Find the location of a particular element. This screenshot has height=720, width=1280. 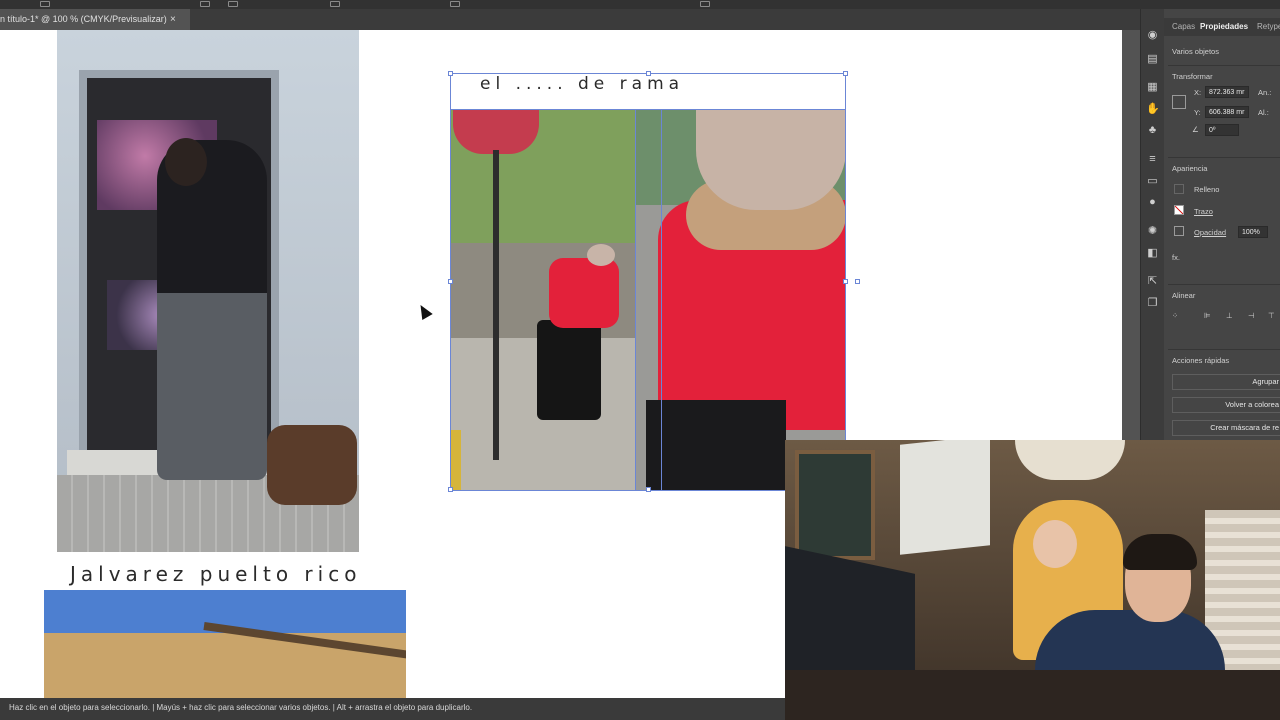

tab-propiedades: Propiedades is located at coordinates (1224, 27).